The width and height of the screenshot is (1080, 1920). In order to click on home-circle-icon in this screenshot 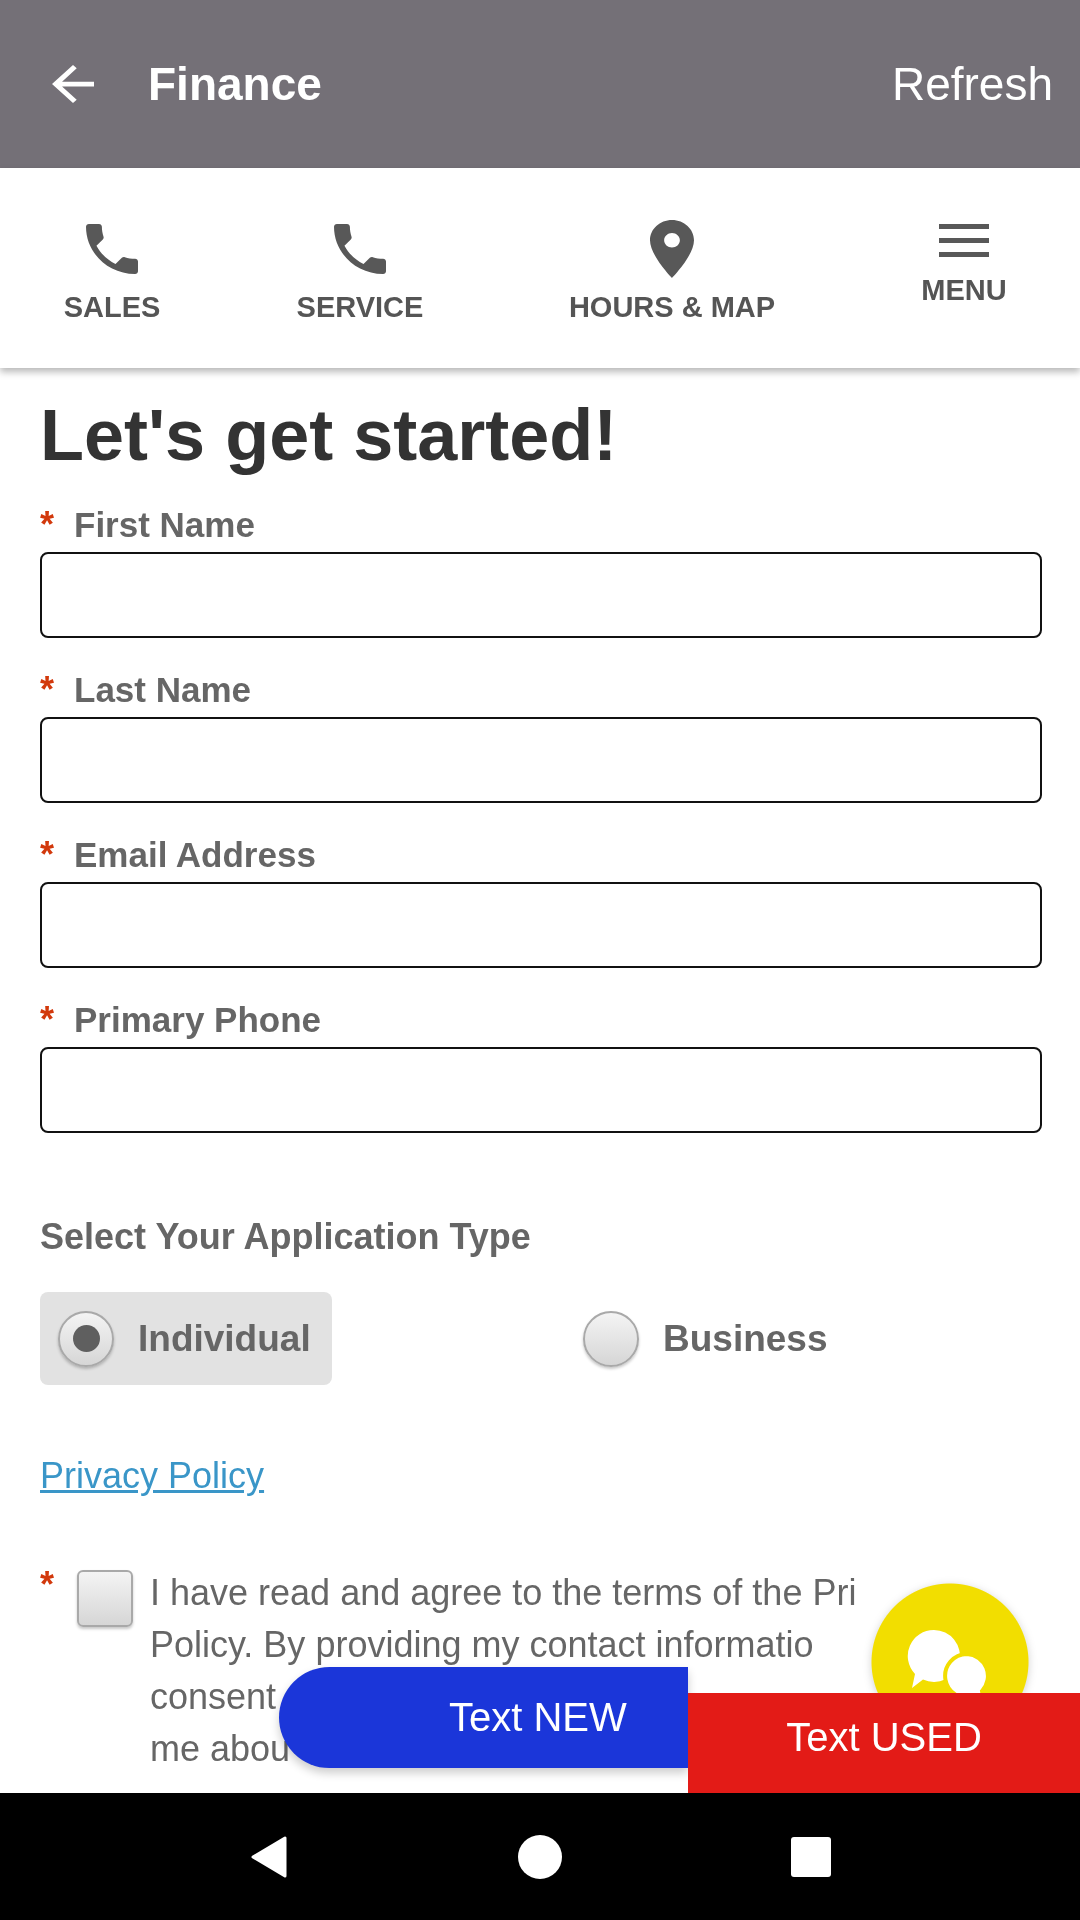, I will do `click(540, 1856)`.